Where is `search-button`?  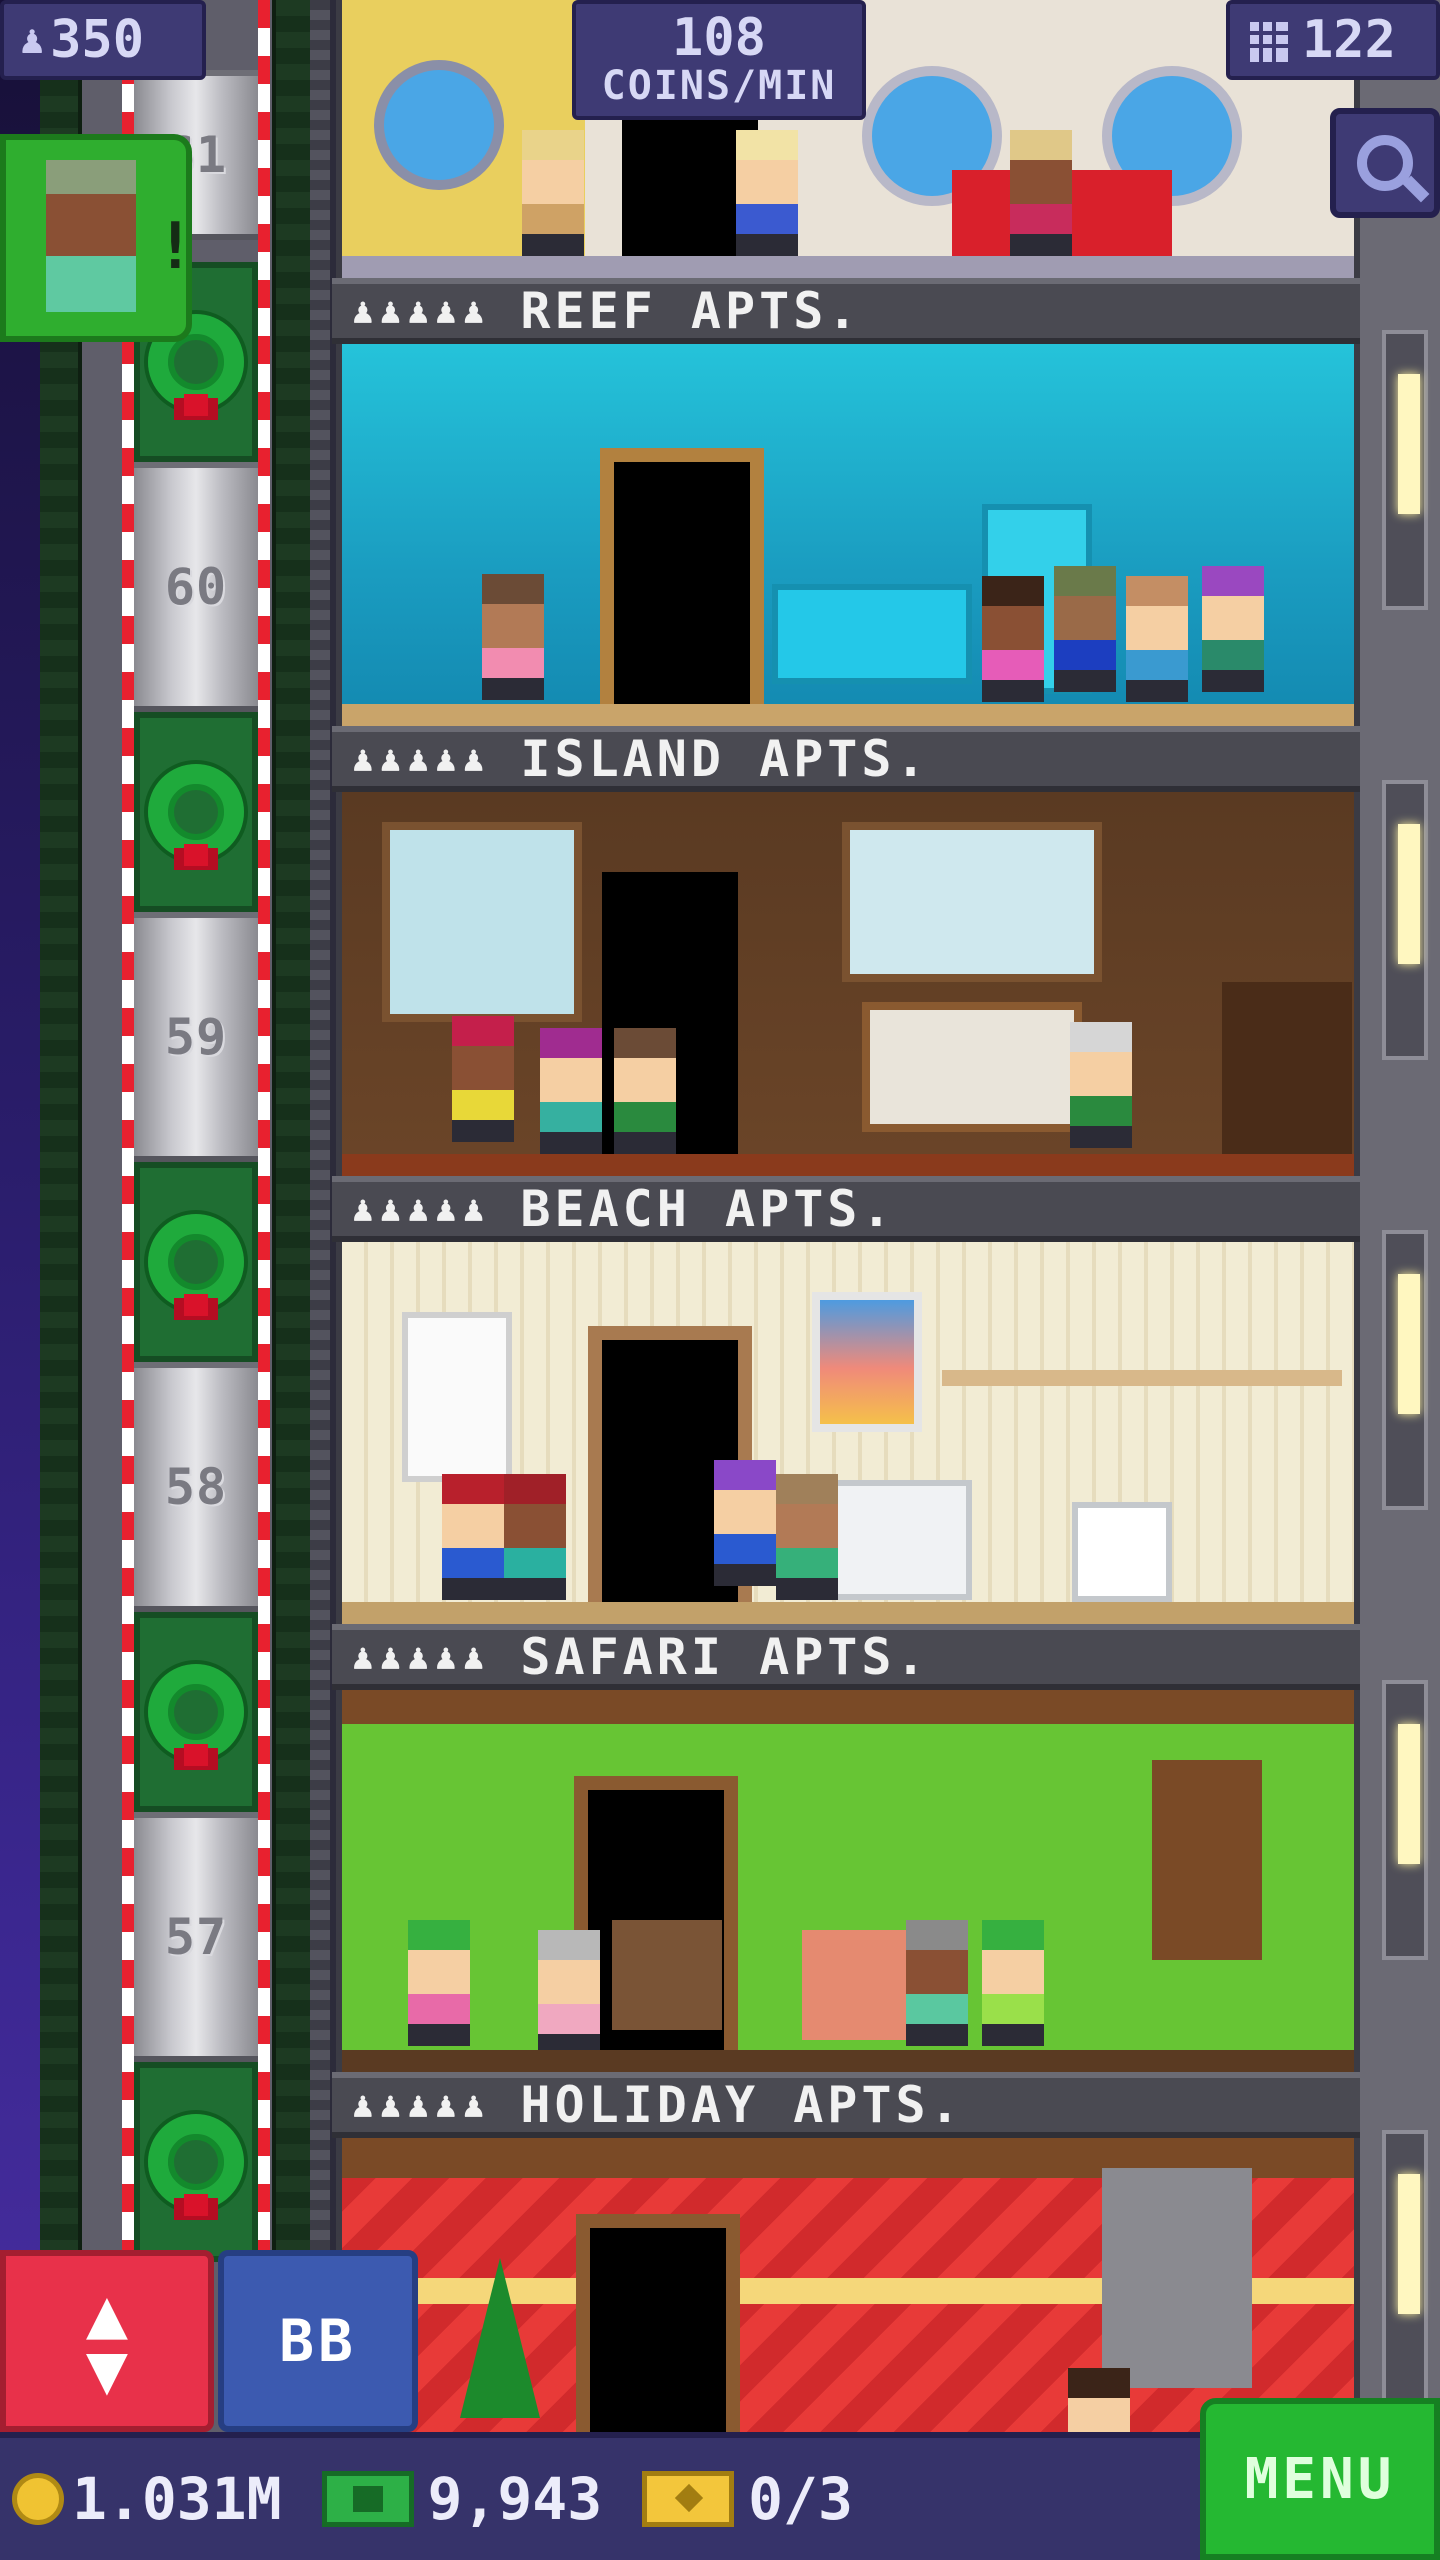
search-button is located at coordinates (1385, 163).